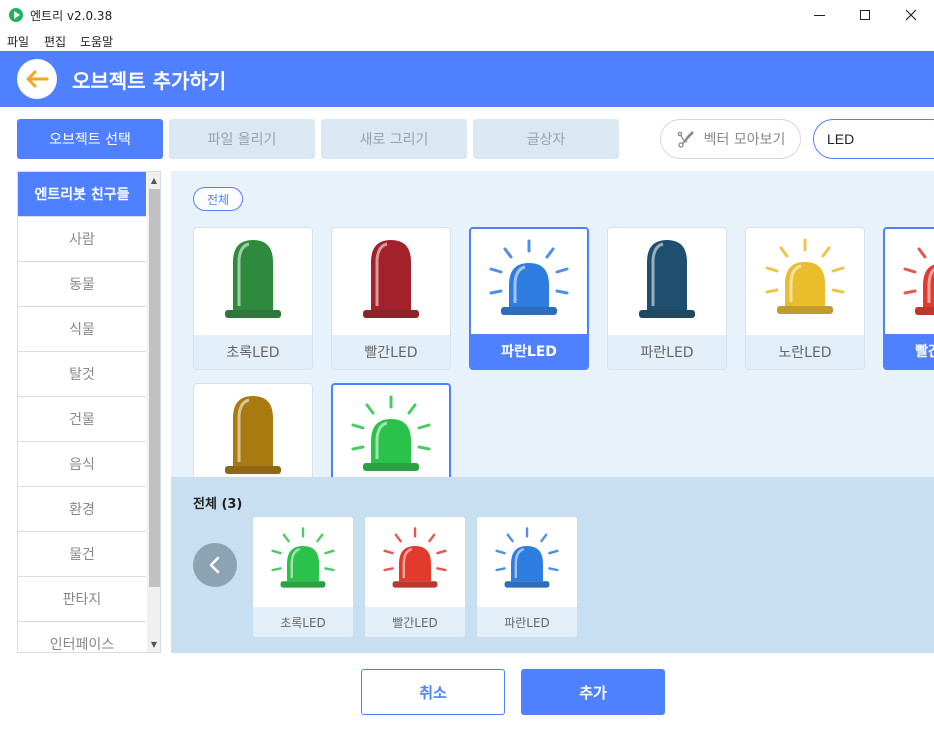  Describe the element at coordinates (82, 599) in the screenshot. I see `sidebar-item-fantasy: 판타지` at that location.